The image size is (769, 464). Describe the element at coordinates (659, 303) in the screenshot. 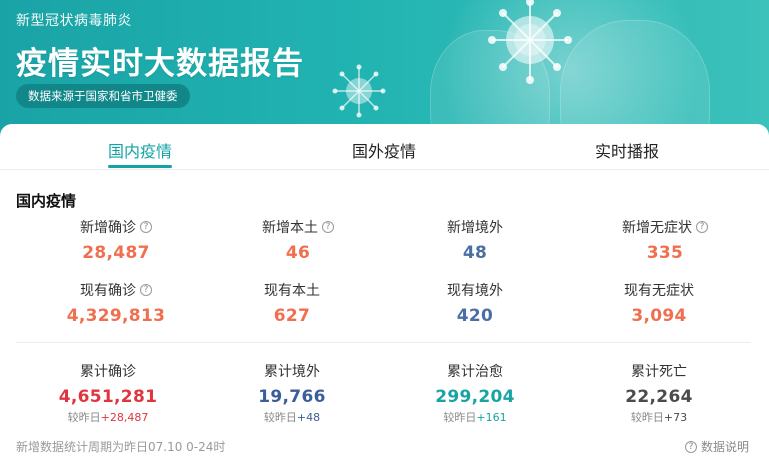

I see `stat-current-asymptomatic: 现有无症状 3,094` at that location.